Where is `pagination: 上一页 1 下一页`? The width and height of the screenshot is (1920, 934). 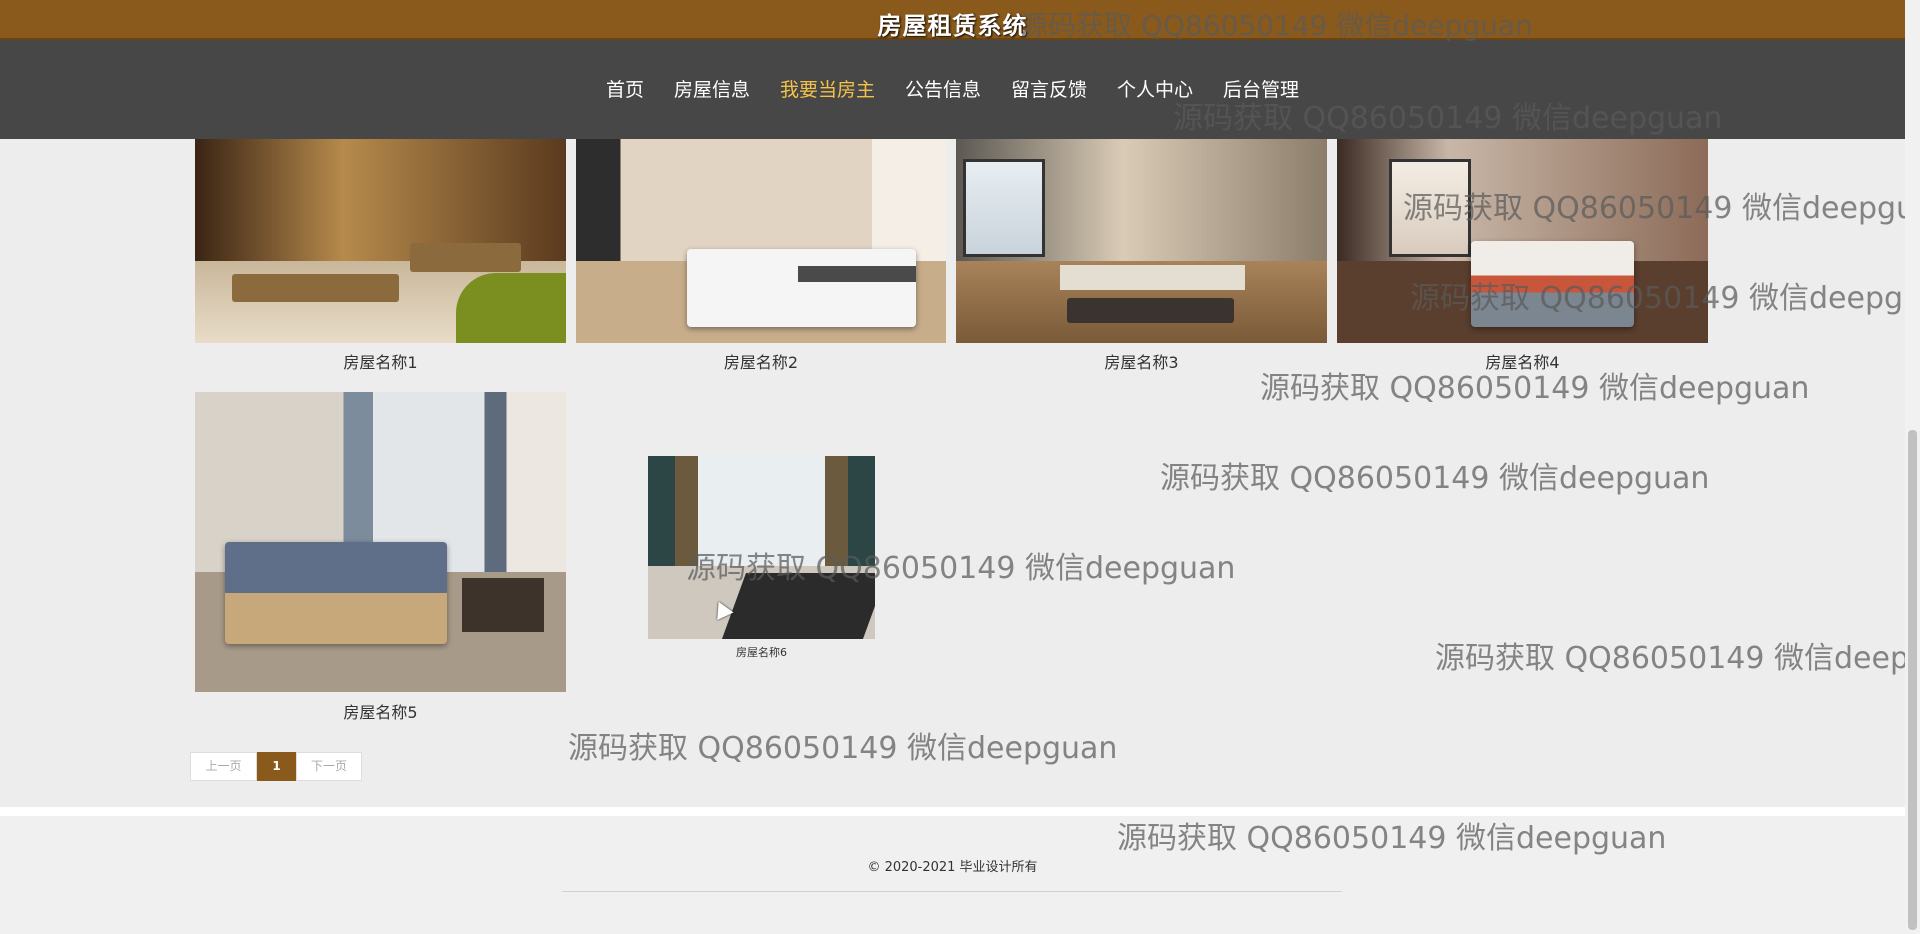 pagination: 上一页 1 下一页 is located at coordinates (276, 766).